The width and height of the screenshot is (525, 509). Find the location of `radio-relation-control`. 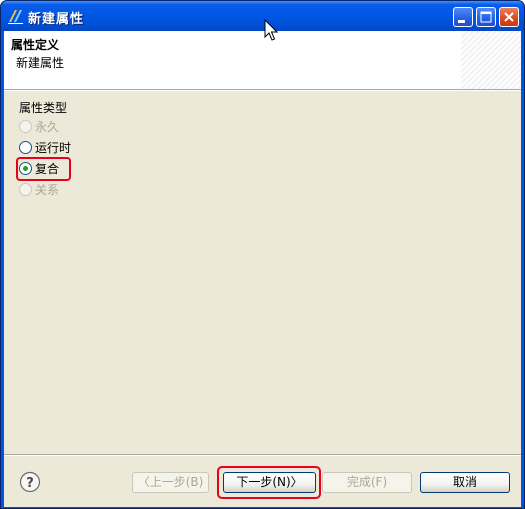

radio-relation-control is located at coordinates (25, 189).